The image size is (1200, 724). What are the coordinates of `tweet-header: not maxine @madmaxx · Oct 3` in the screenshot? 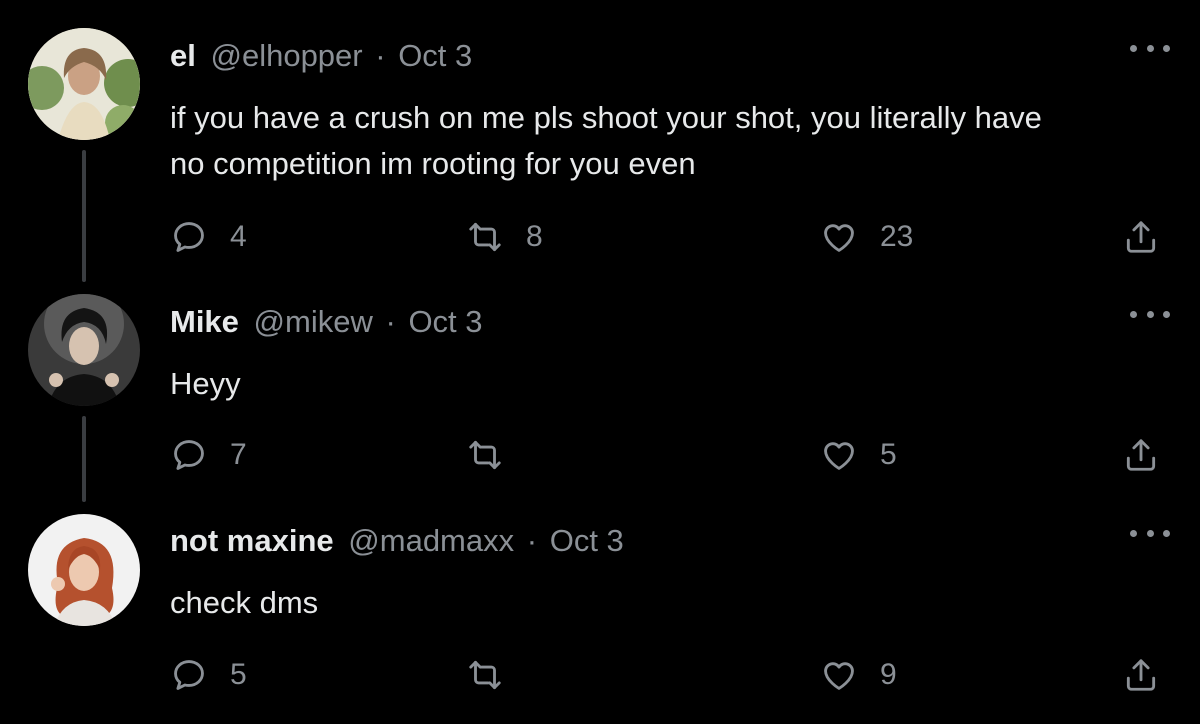 It's located at (397, 541).